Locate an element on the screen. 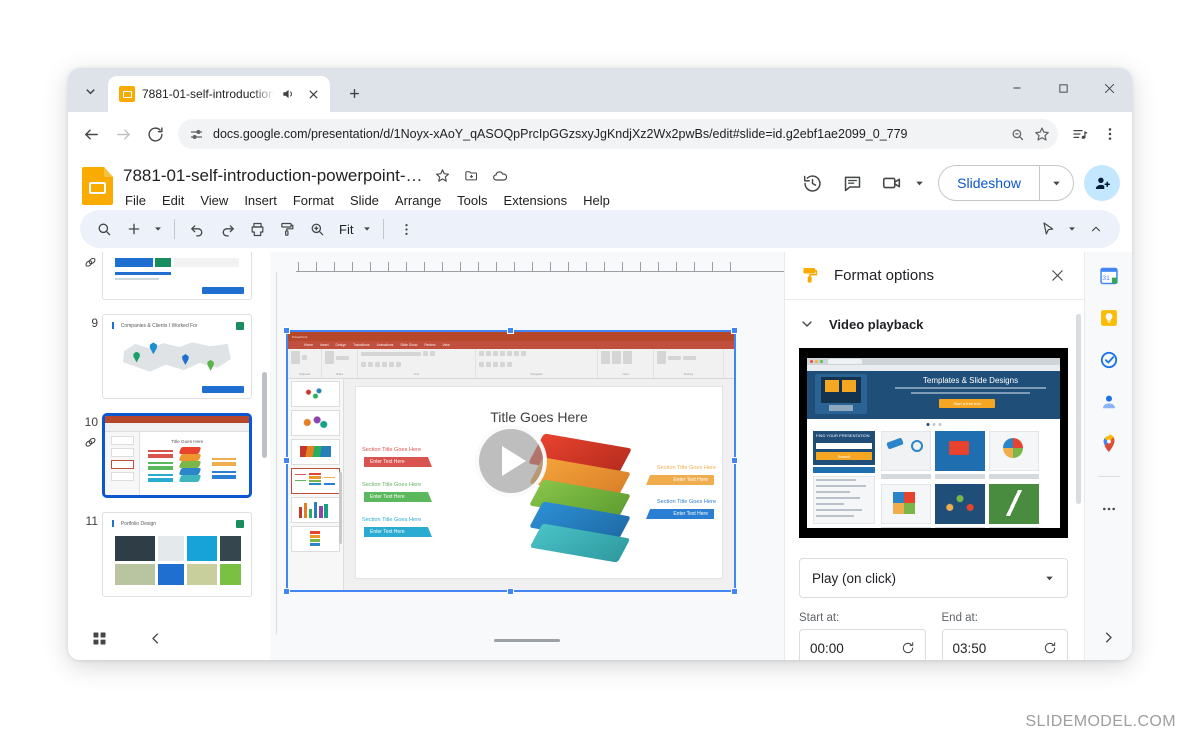  end-at-input: 03:50 is located at coordinates (1004, 644).